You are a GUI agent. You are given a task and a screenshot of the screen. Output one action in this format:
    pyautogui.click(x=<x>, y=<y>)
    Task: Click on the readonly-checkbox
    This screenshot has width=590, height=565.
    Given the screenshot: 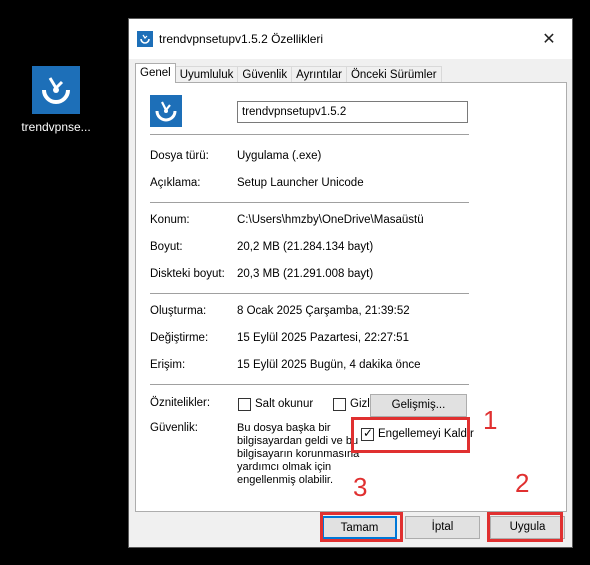 What is the action you would take?
    pyautogui.click(x=244, y=404)
    